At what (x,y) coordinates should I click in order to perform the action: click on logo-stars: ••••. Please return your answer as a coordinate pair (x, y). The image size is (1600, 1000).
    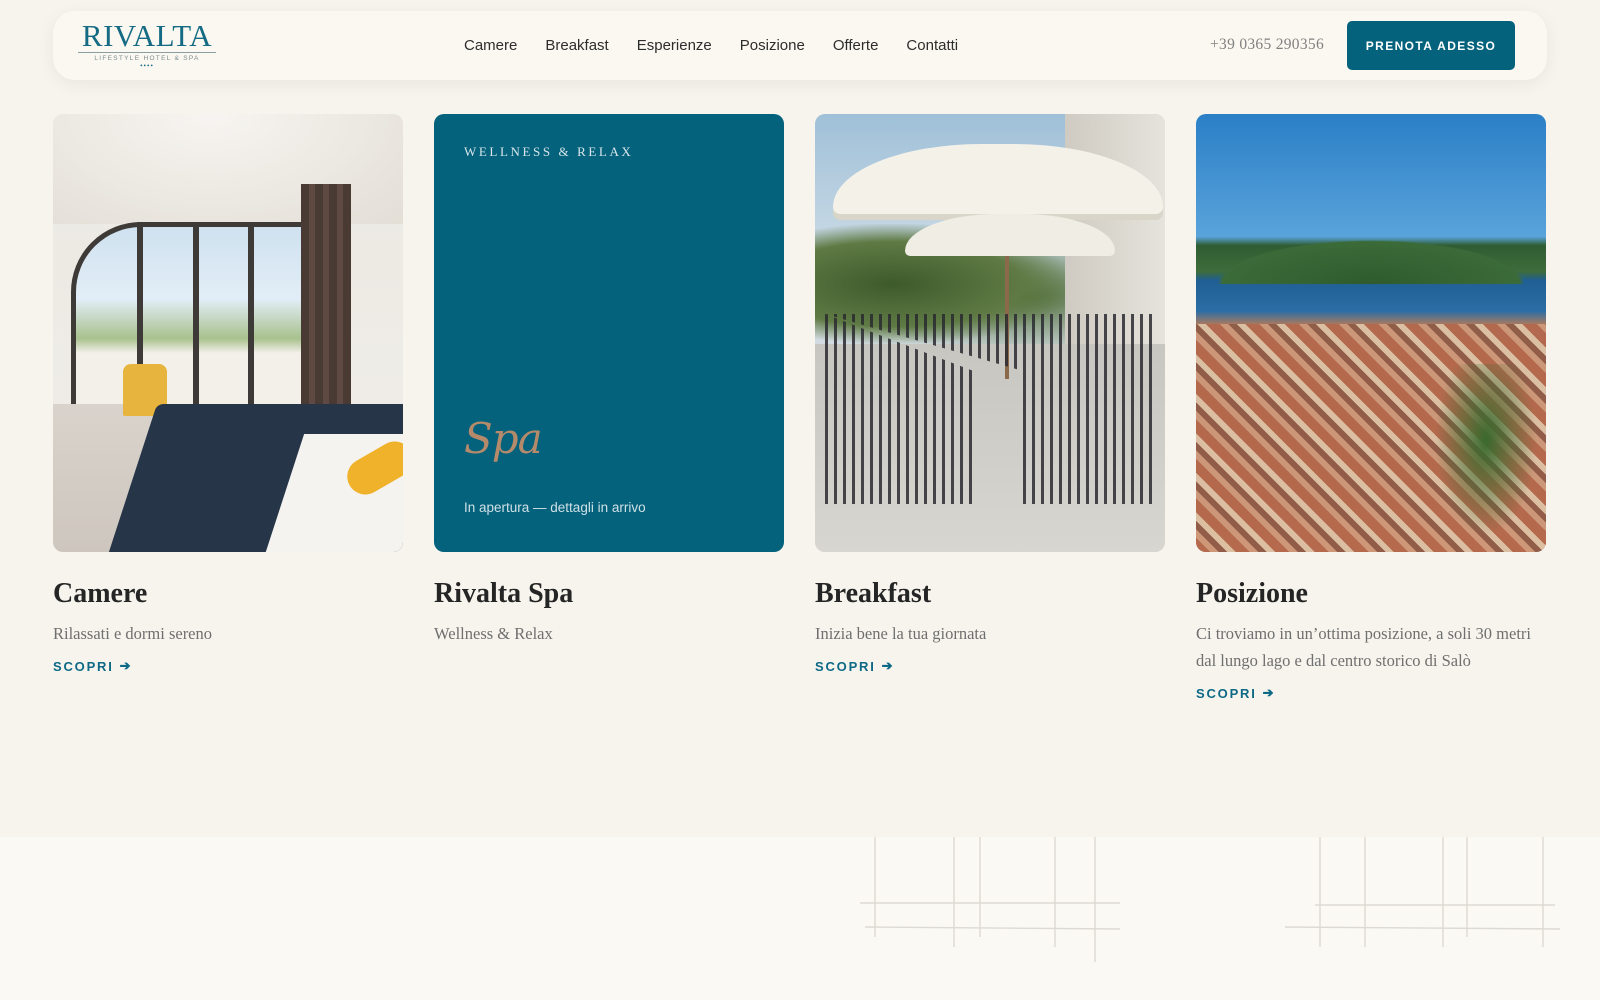
    Looking at the image, I should click on (147, 66).